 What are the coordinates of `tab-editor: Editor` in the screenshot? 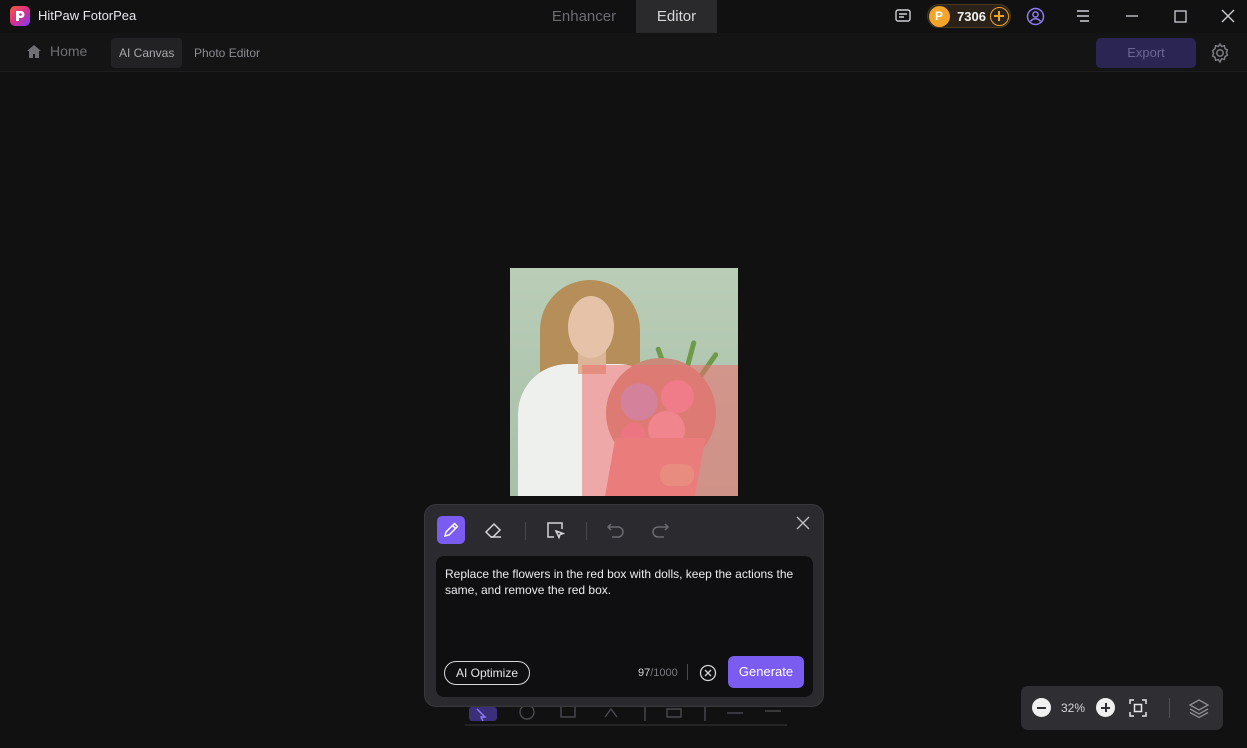 It's located at (676, 16).